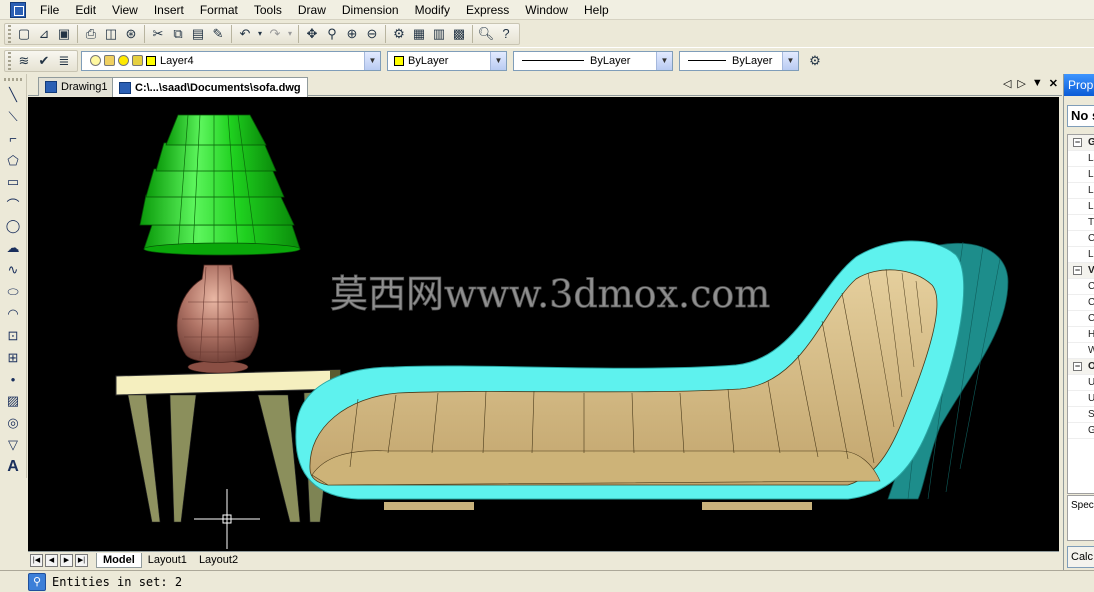 The height and width of the screenshot is (592, 1094). I want to click on redo-icon: ↷, so click(275, 34).